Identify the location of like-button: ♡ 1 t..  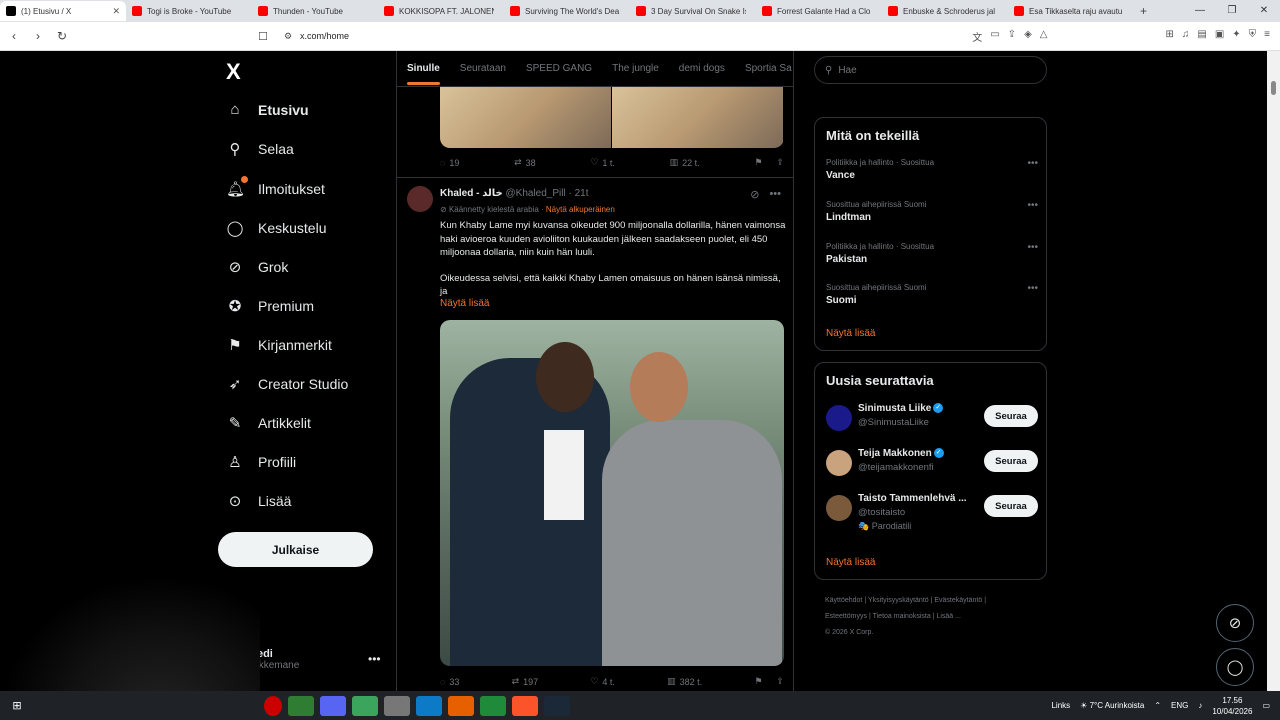
(602, 162).